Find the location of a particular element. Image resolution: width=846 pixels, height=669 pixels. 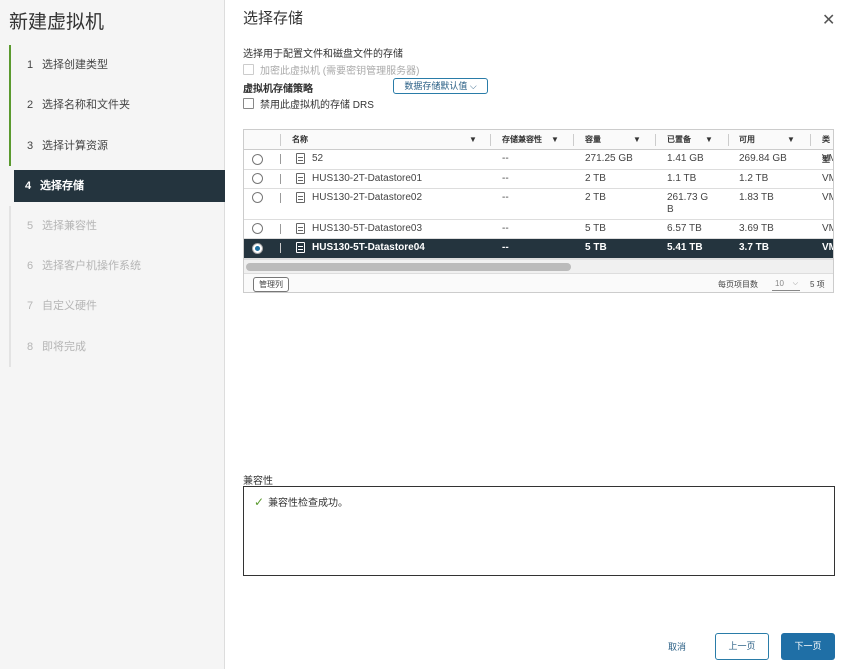

cancel-button: 取消 is located at coordinates (677, 647).